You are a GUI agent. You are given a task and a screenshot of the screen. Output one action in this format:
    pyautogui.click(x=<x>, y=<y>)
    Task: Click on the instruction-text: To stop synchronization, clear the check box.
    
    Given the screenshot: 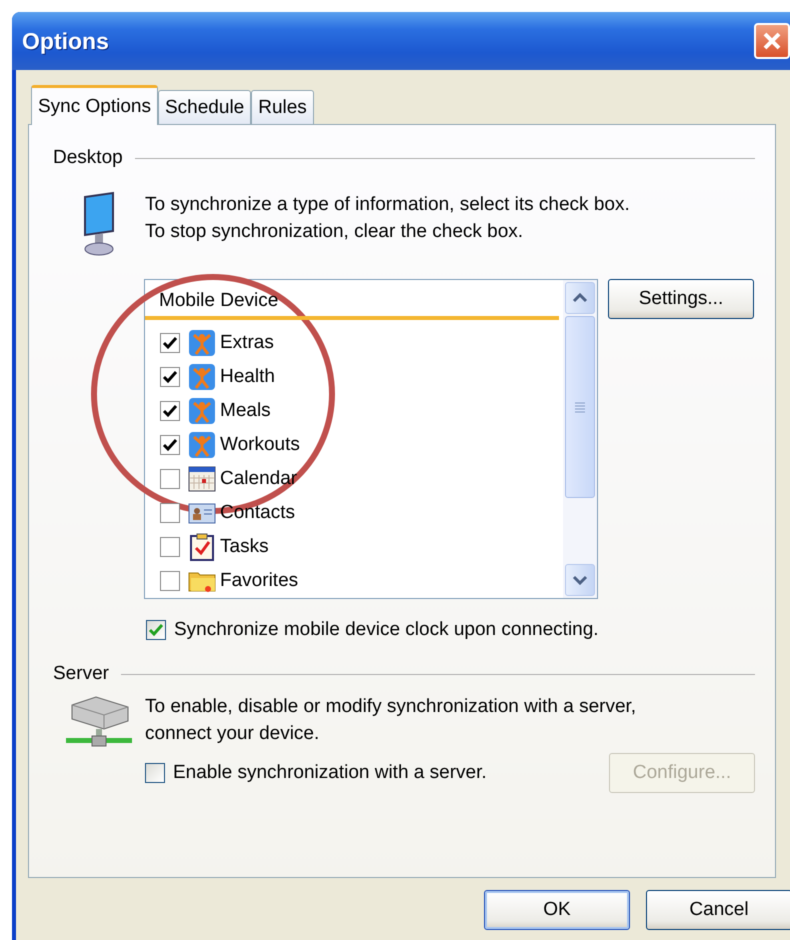 What is the action you would take?
    pyautogui.click(x=334, y=232)
    